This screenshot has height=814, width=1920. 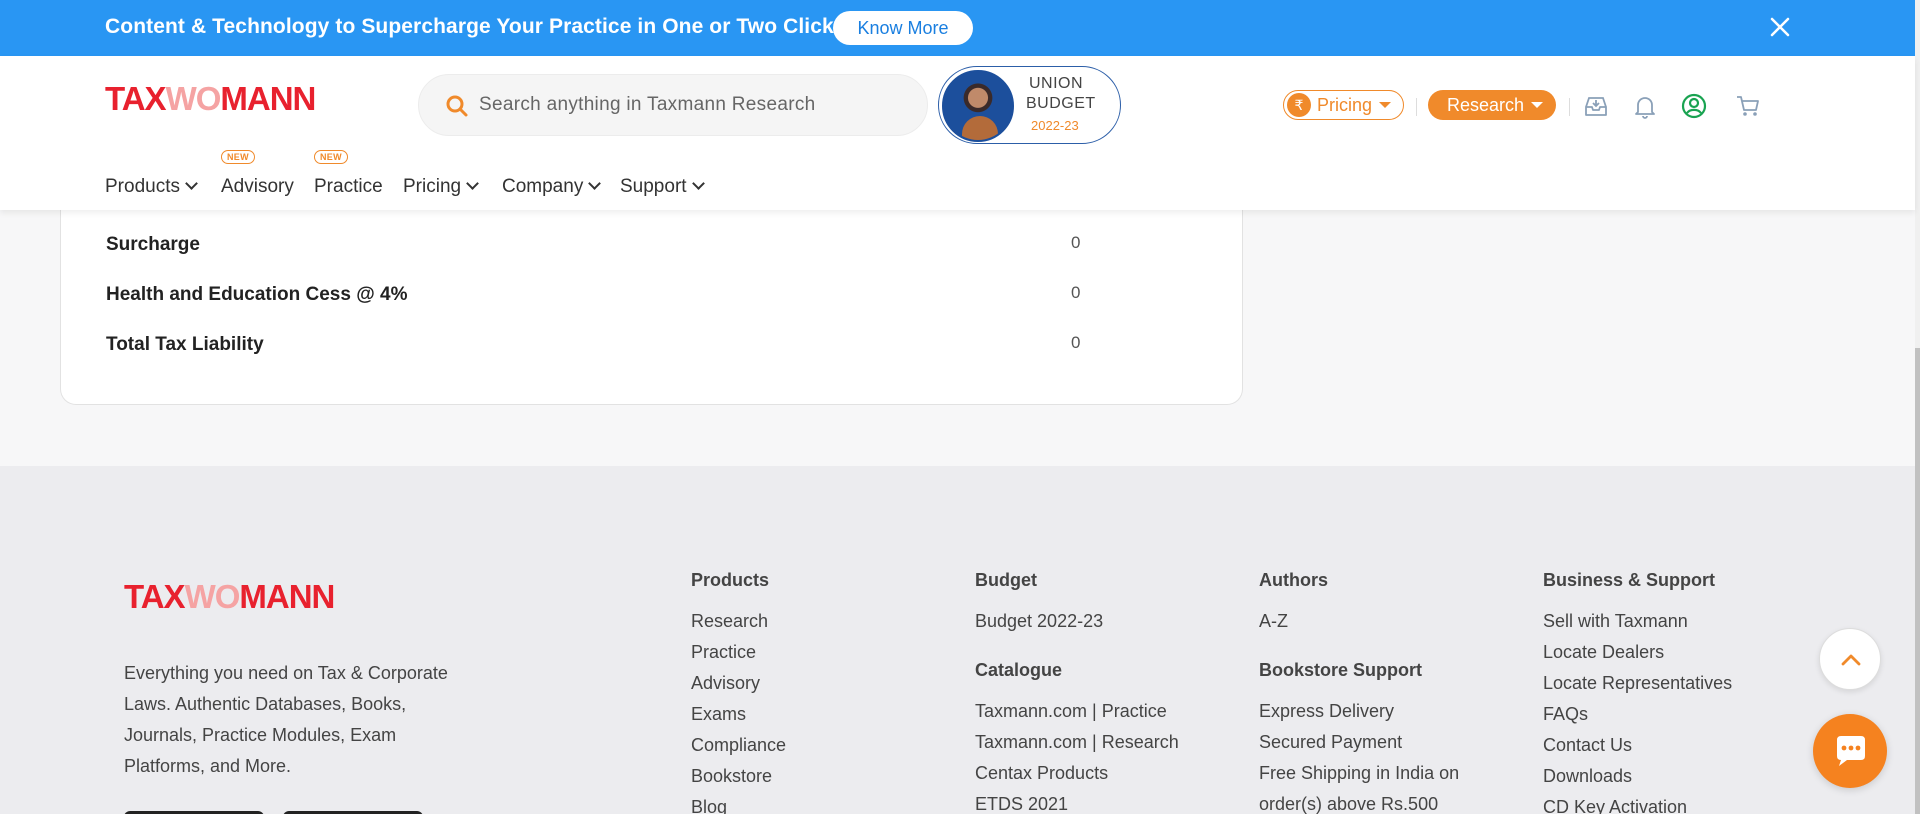 What do you see at coordinates (1645, 106) in the screenshot?
I see `bell-icon` at bounding box center [1645, 106].